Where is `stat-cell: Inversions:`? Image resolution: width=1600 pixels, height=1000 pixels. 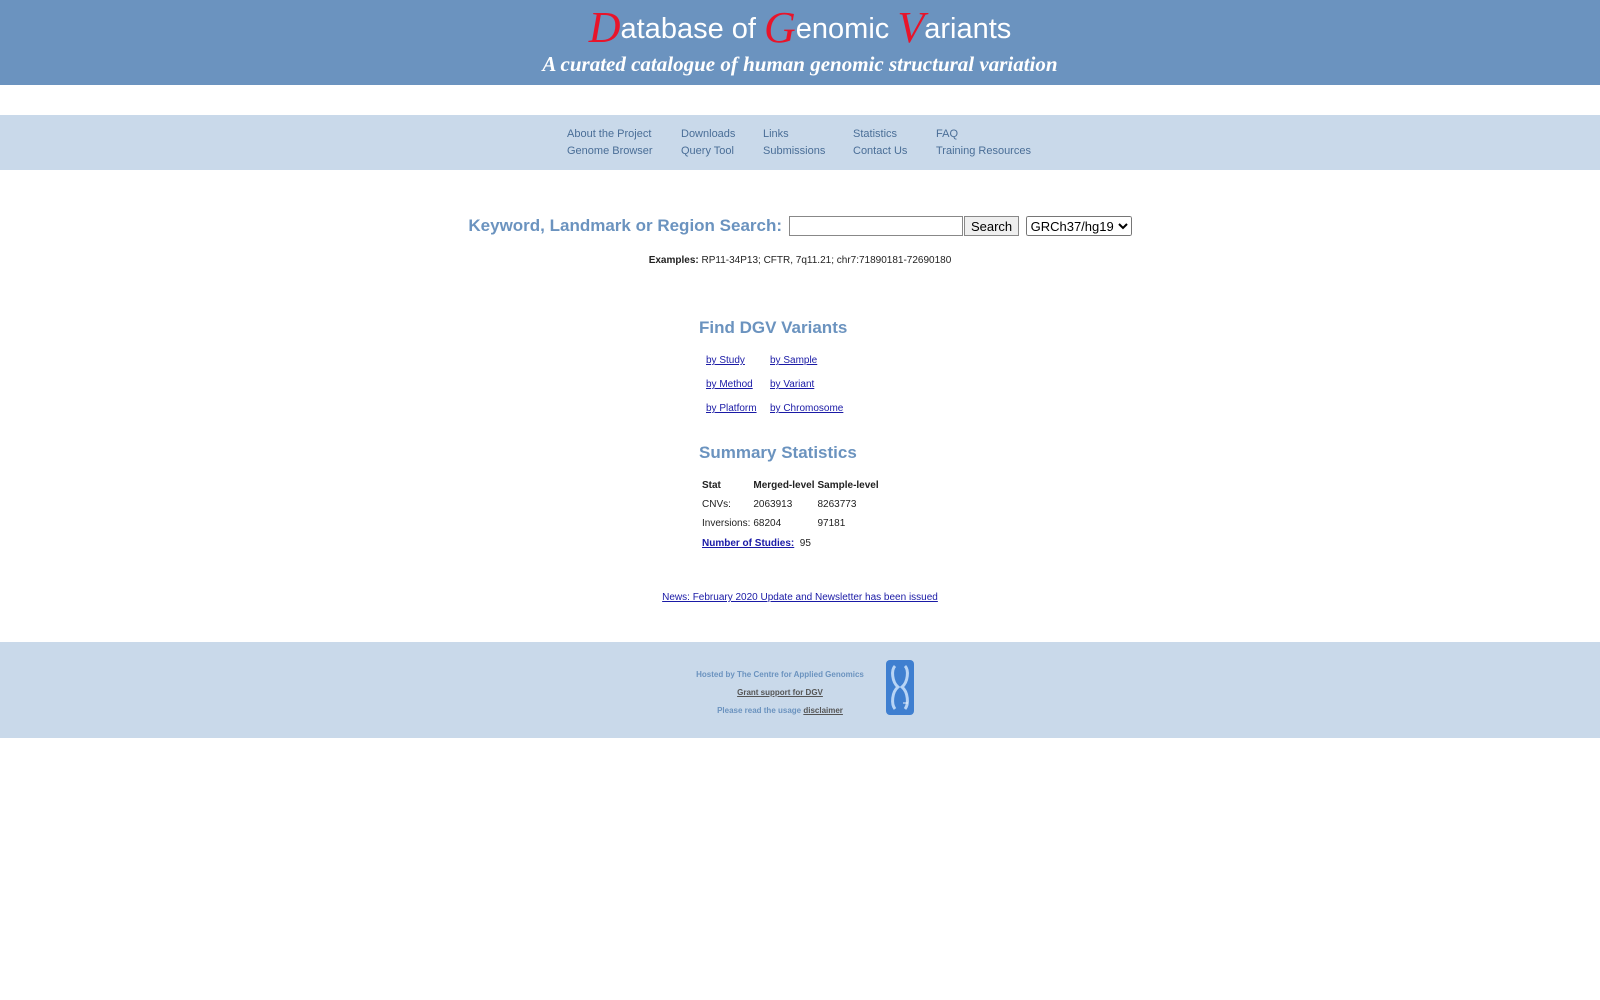
stat-cell: Inversions: is located at coordinates (726, 523).